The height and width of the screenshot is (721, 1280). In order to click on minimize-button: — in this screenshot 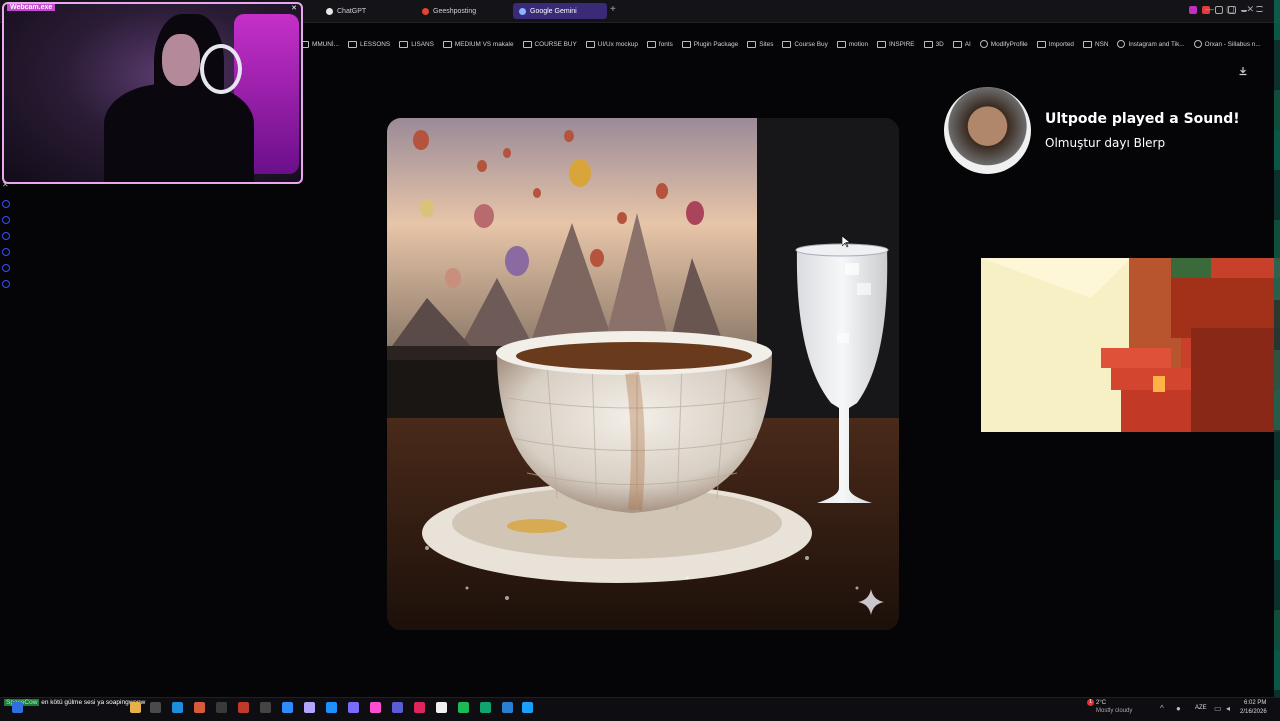, I will do `click(1209, 9)`.